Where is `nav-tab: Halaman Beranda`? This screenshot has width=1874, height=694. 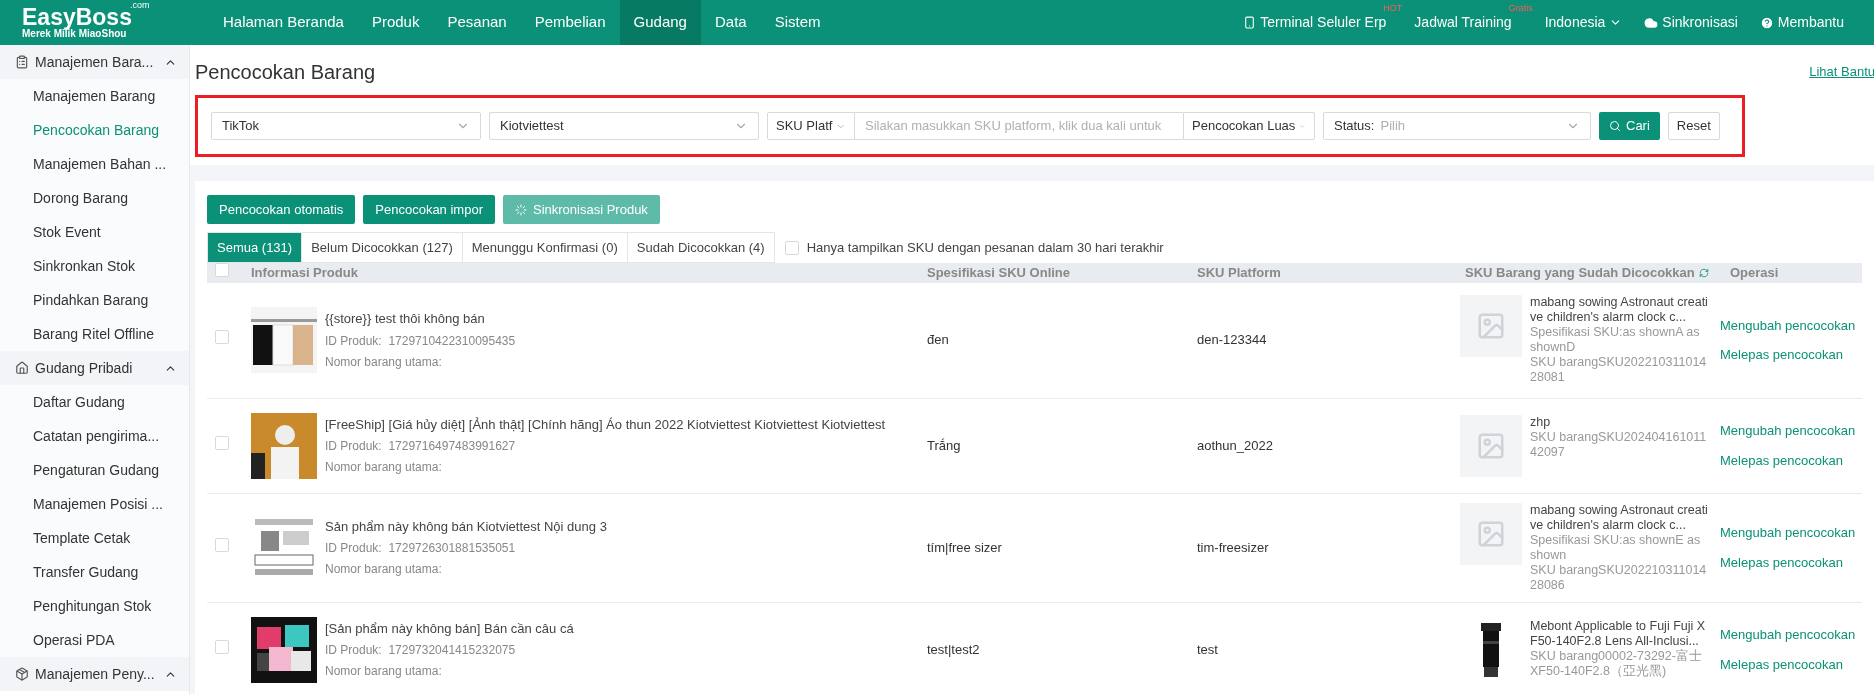
nav-tab: Halaman Beranda is located at coordinates (283, 22).